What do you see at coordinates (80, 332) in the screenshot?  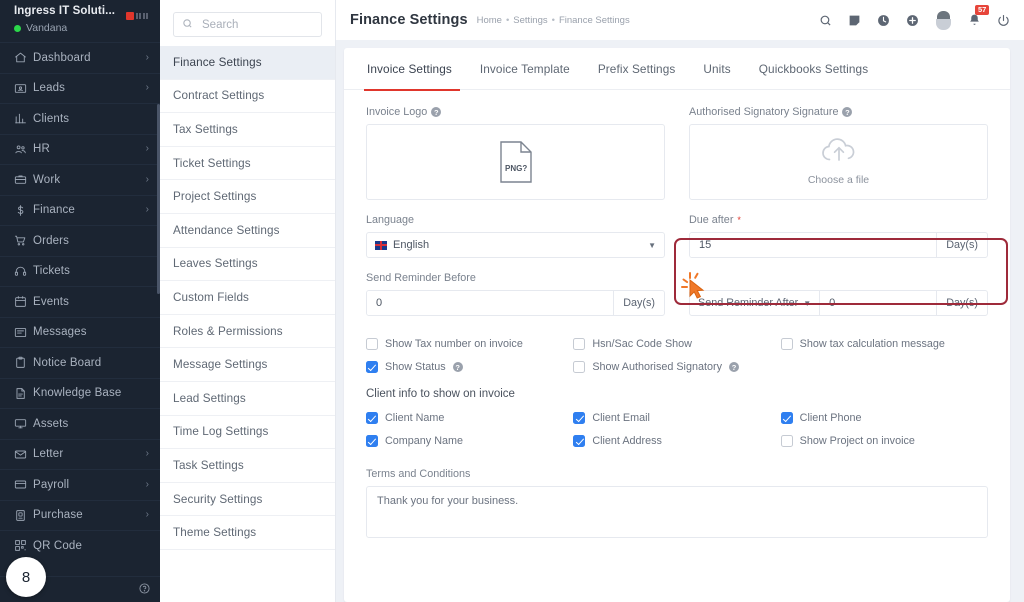 I see `sidebar-item-messages: Messages` at bounding box center [80, 332].